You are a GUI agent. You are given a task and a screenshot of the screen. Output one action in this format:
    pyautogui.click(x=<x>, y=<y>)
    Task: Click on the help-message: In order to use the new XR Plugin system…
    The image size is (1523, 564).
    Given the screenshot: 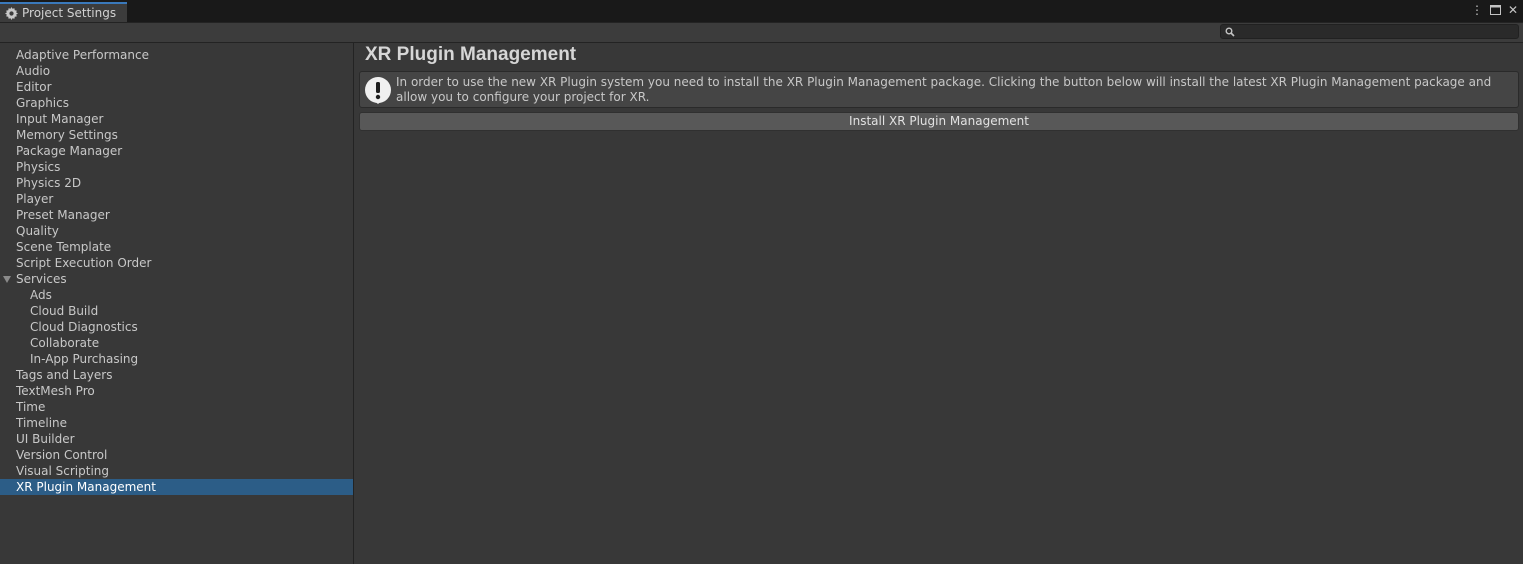 What is the action you would take?
    pyautogui.click(x=944, y=89)
    